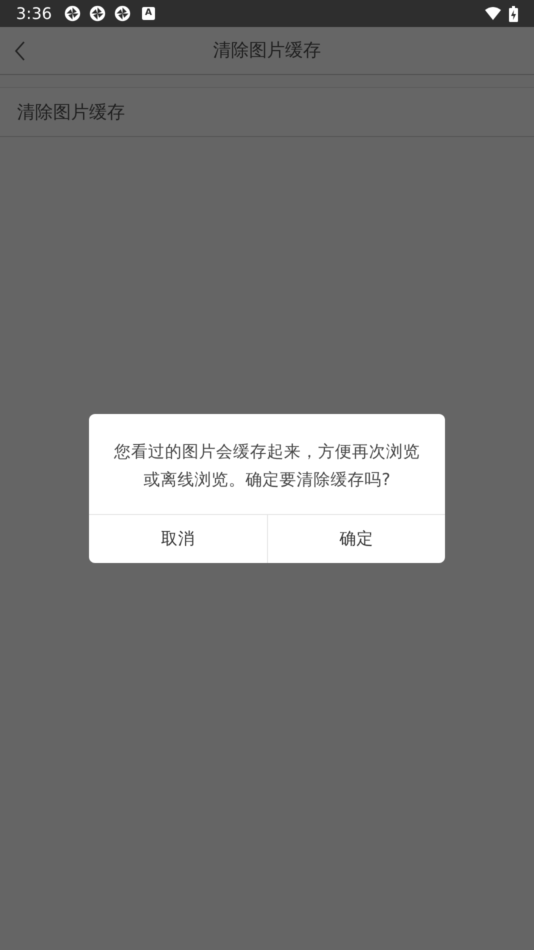 This screenshot has height=950, width=534. I want to click on dialog-message: 您看过的图片会缓存起来，方便再次浏览或离线浏览。确定要清除缓存吗?, so click(267, 466).